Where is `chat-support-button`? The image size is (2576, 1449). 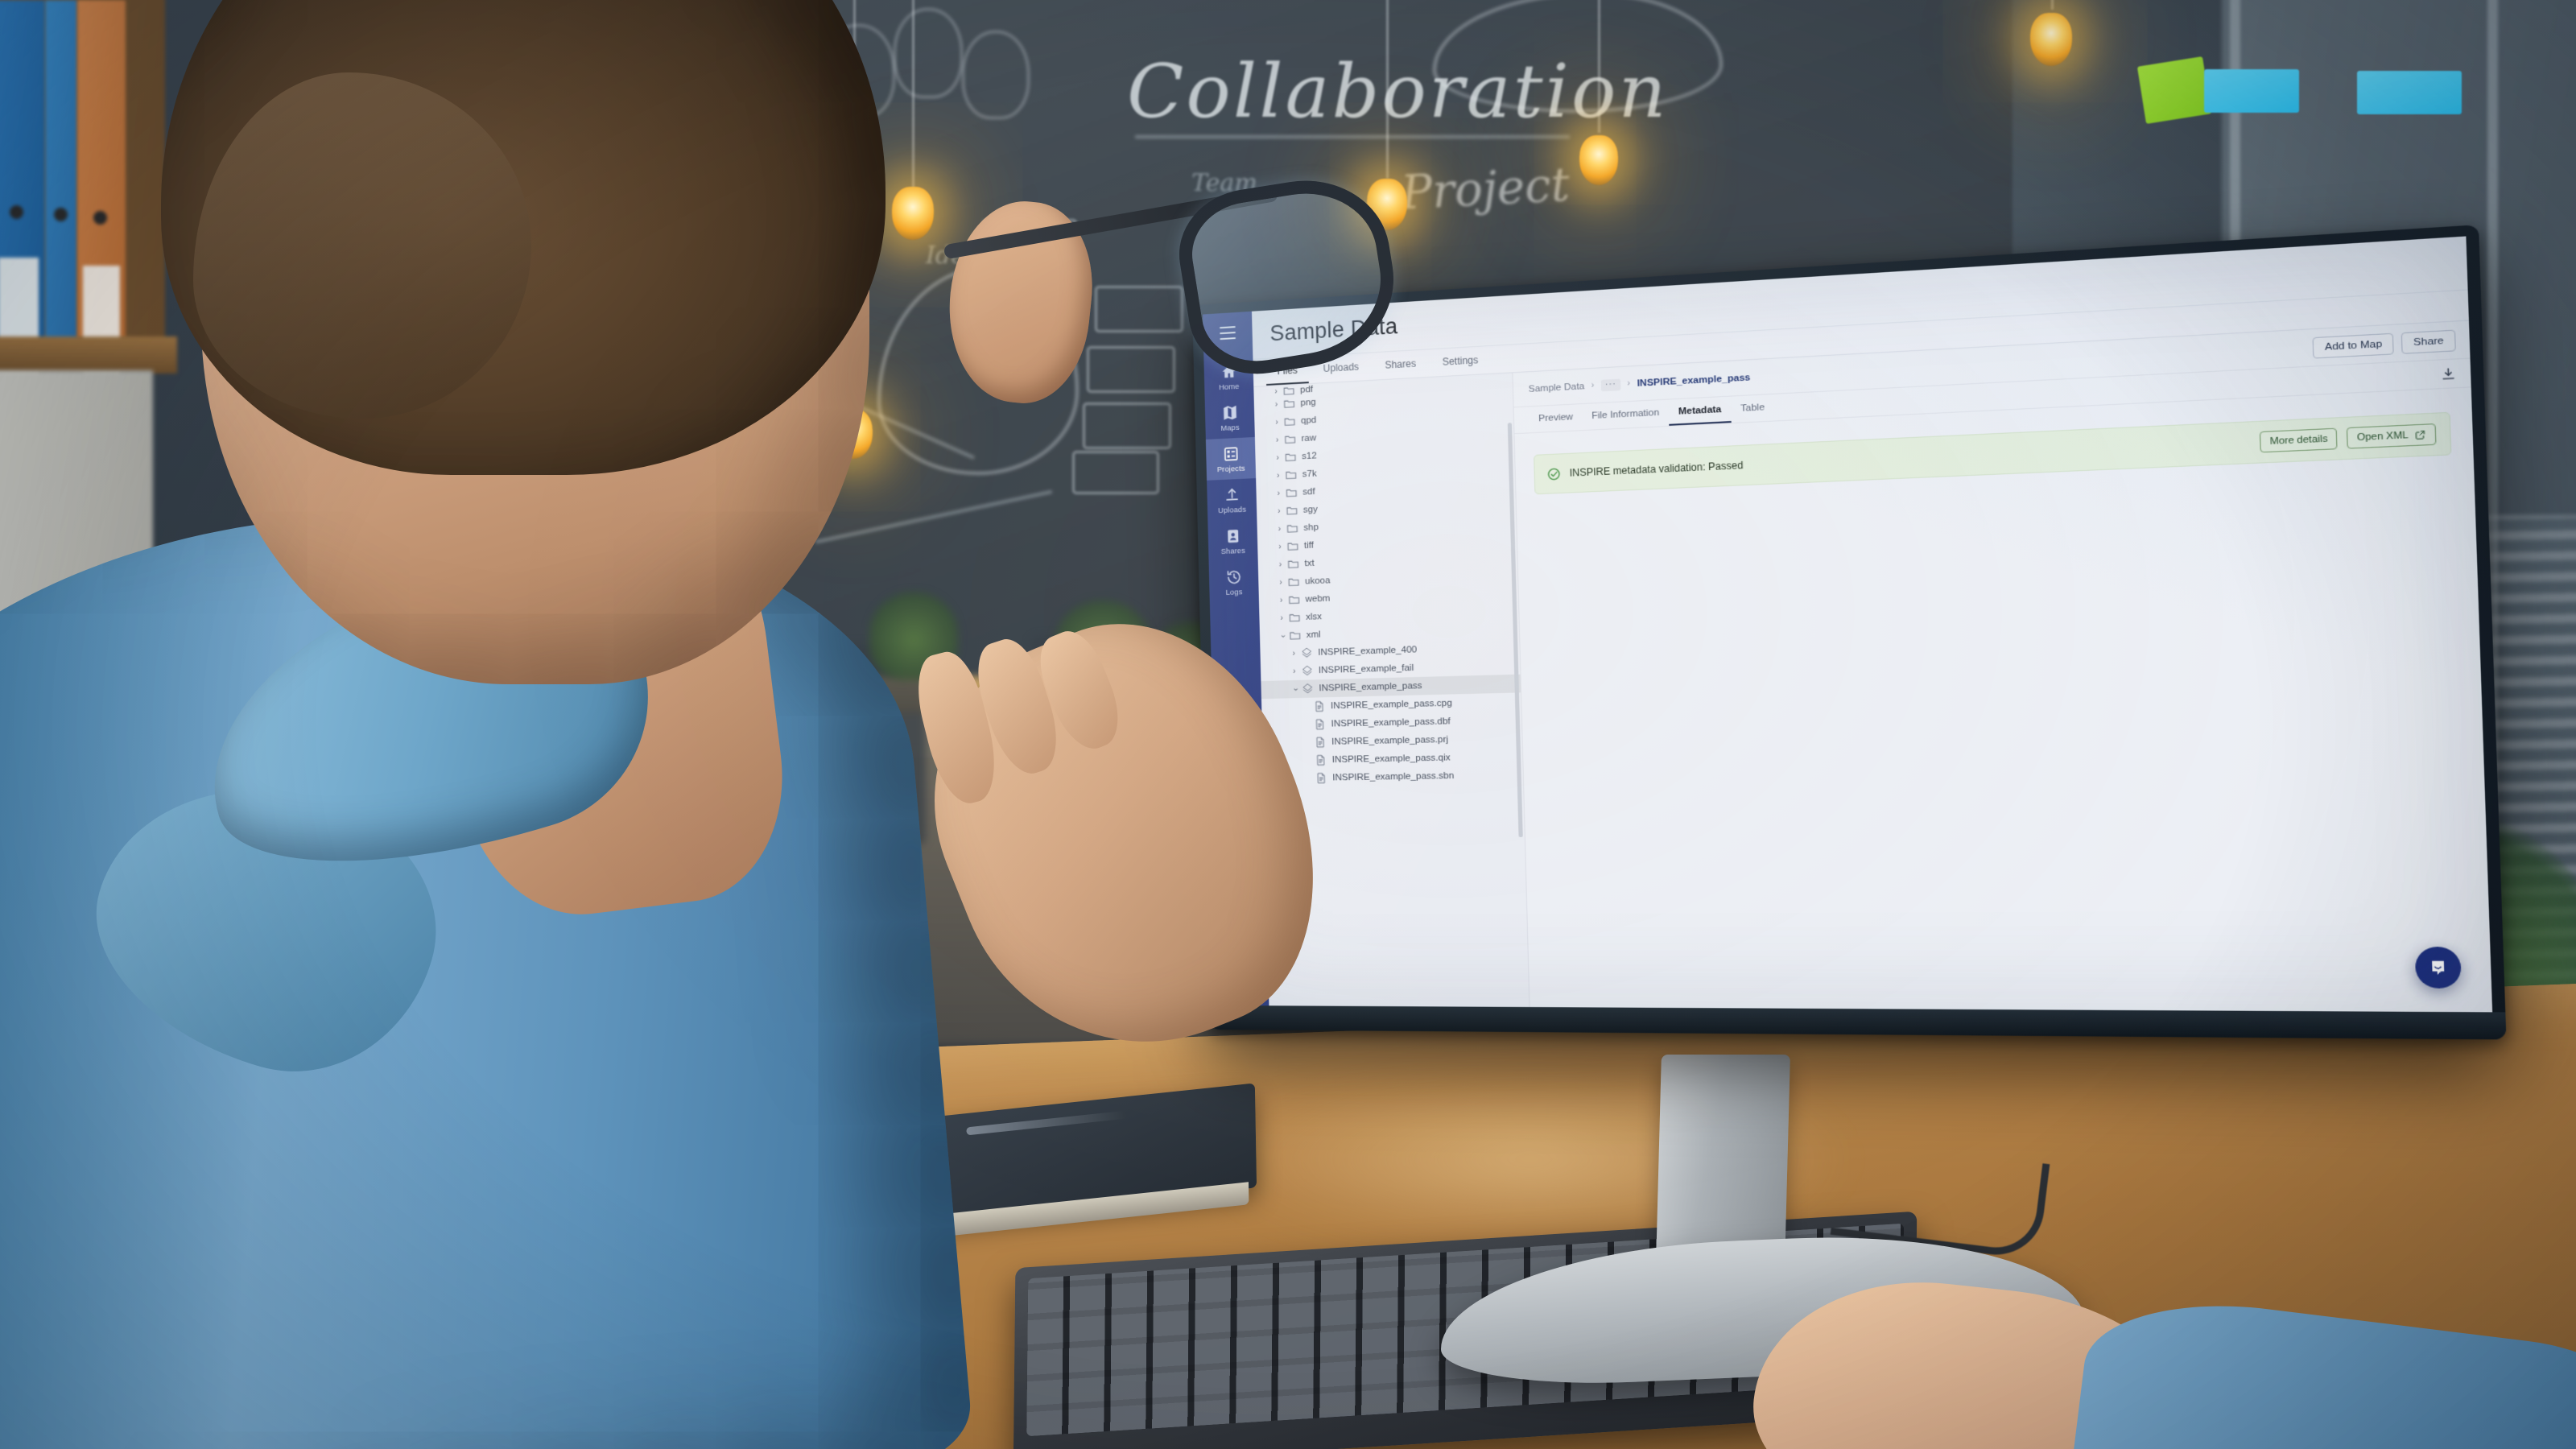 chat-support-button is located at coordinates (2438, 968).